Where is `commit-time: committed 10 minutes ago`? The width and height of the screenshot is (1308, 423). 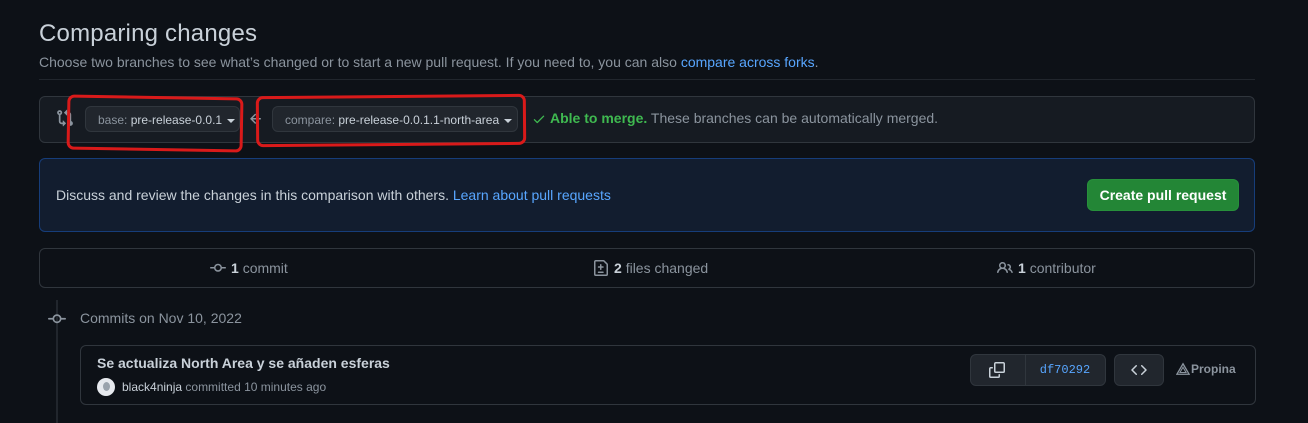 commit-time: committed 10 minutes ago is located at coordinates (256, 387).